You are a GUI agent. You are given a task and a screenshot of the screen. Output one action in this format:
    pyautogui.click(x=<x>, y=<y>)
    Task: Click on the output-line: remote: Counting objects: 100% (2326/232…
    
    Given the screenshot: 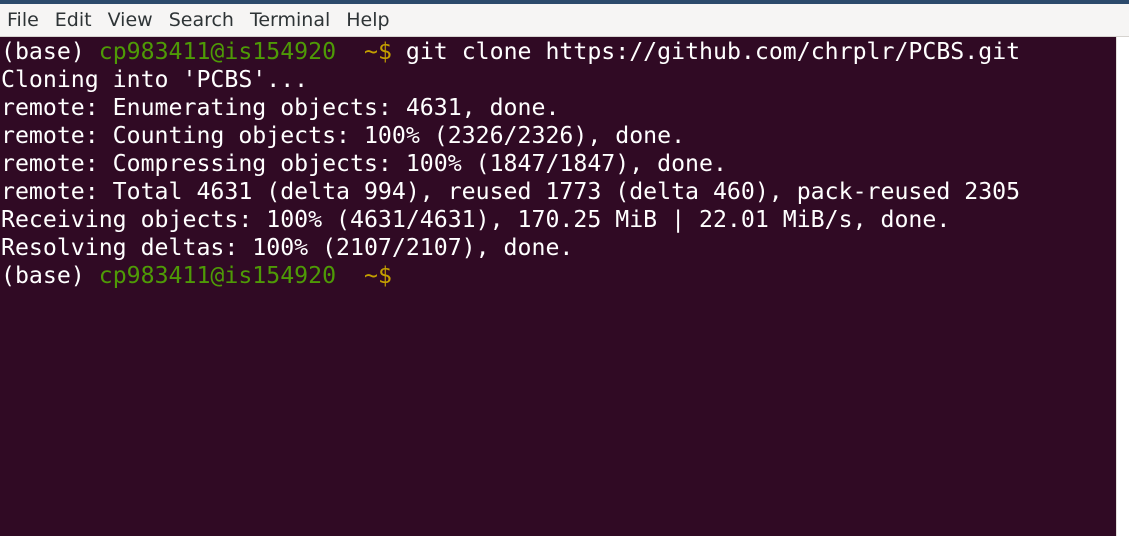 What is the action you would take?
    pyautogui.click(x=343, y=135)
    